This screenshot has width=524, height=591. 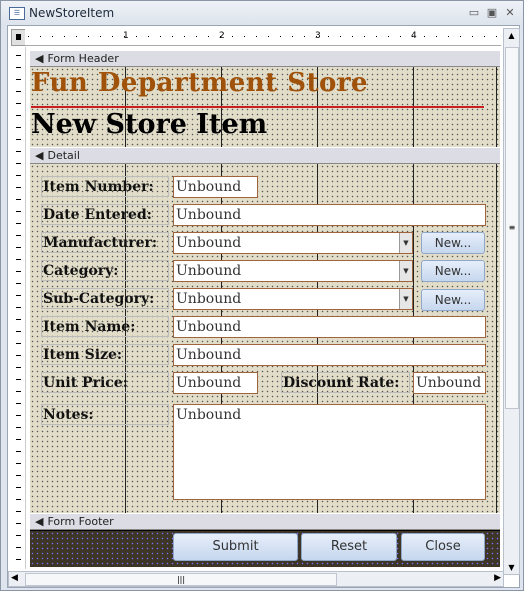 What do you see at coordinates (105, 270) in the screenshot?
I see `category-label: Category:` at bounding box center [105, 270].